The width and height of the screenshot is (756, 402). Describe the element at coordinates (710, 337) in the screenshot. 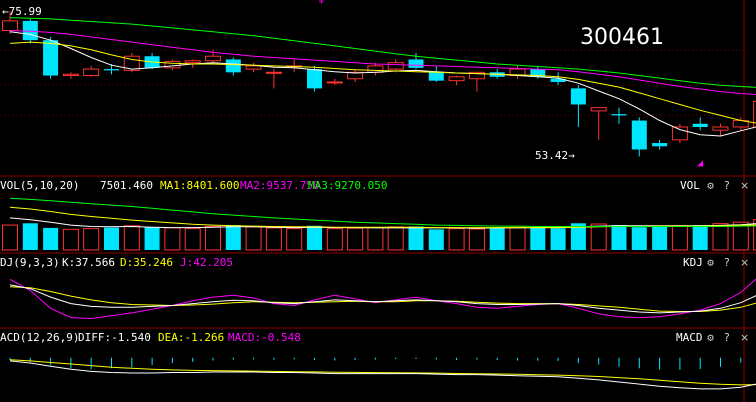

I see `macd-settings-gear-icon: ⚙` at that location.